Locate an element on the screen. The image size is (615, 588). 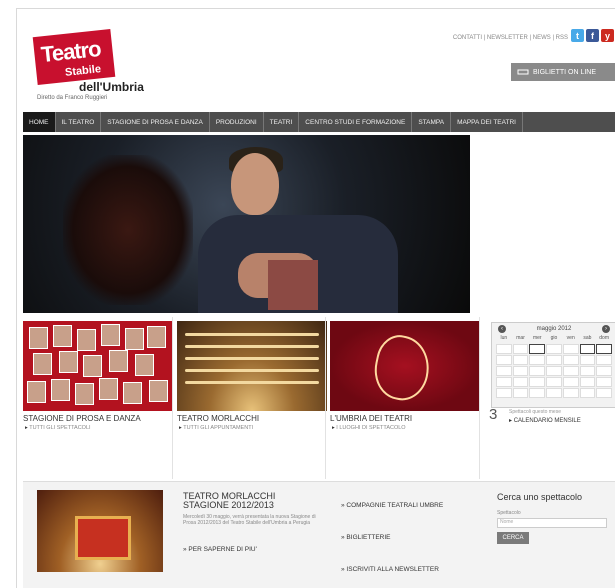
morlacchi-image is located at coordinates (100, 531).